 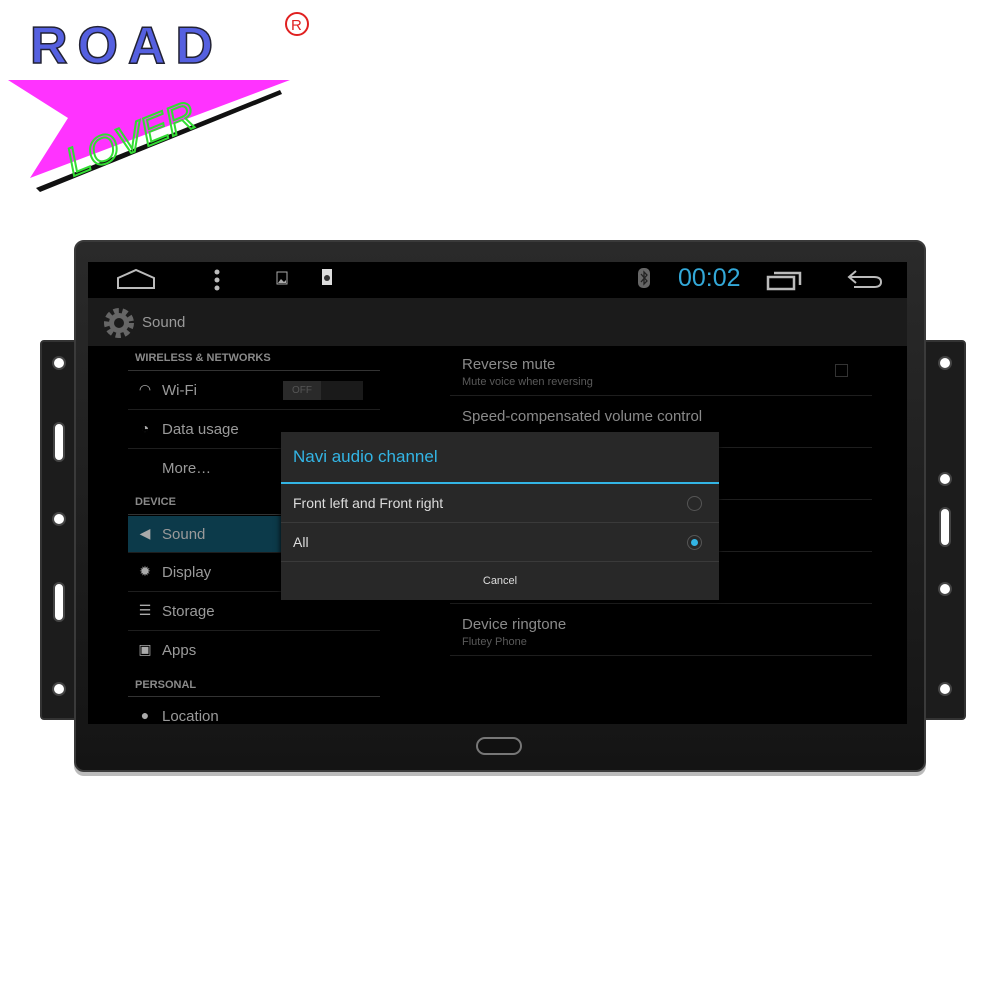 I want to click on storage-icon: ☰, so click(x=145, y=610).